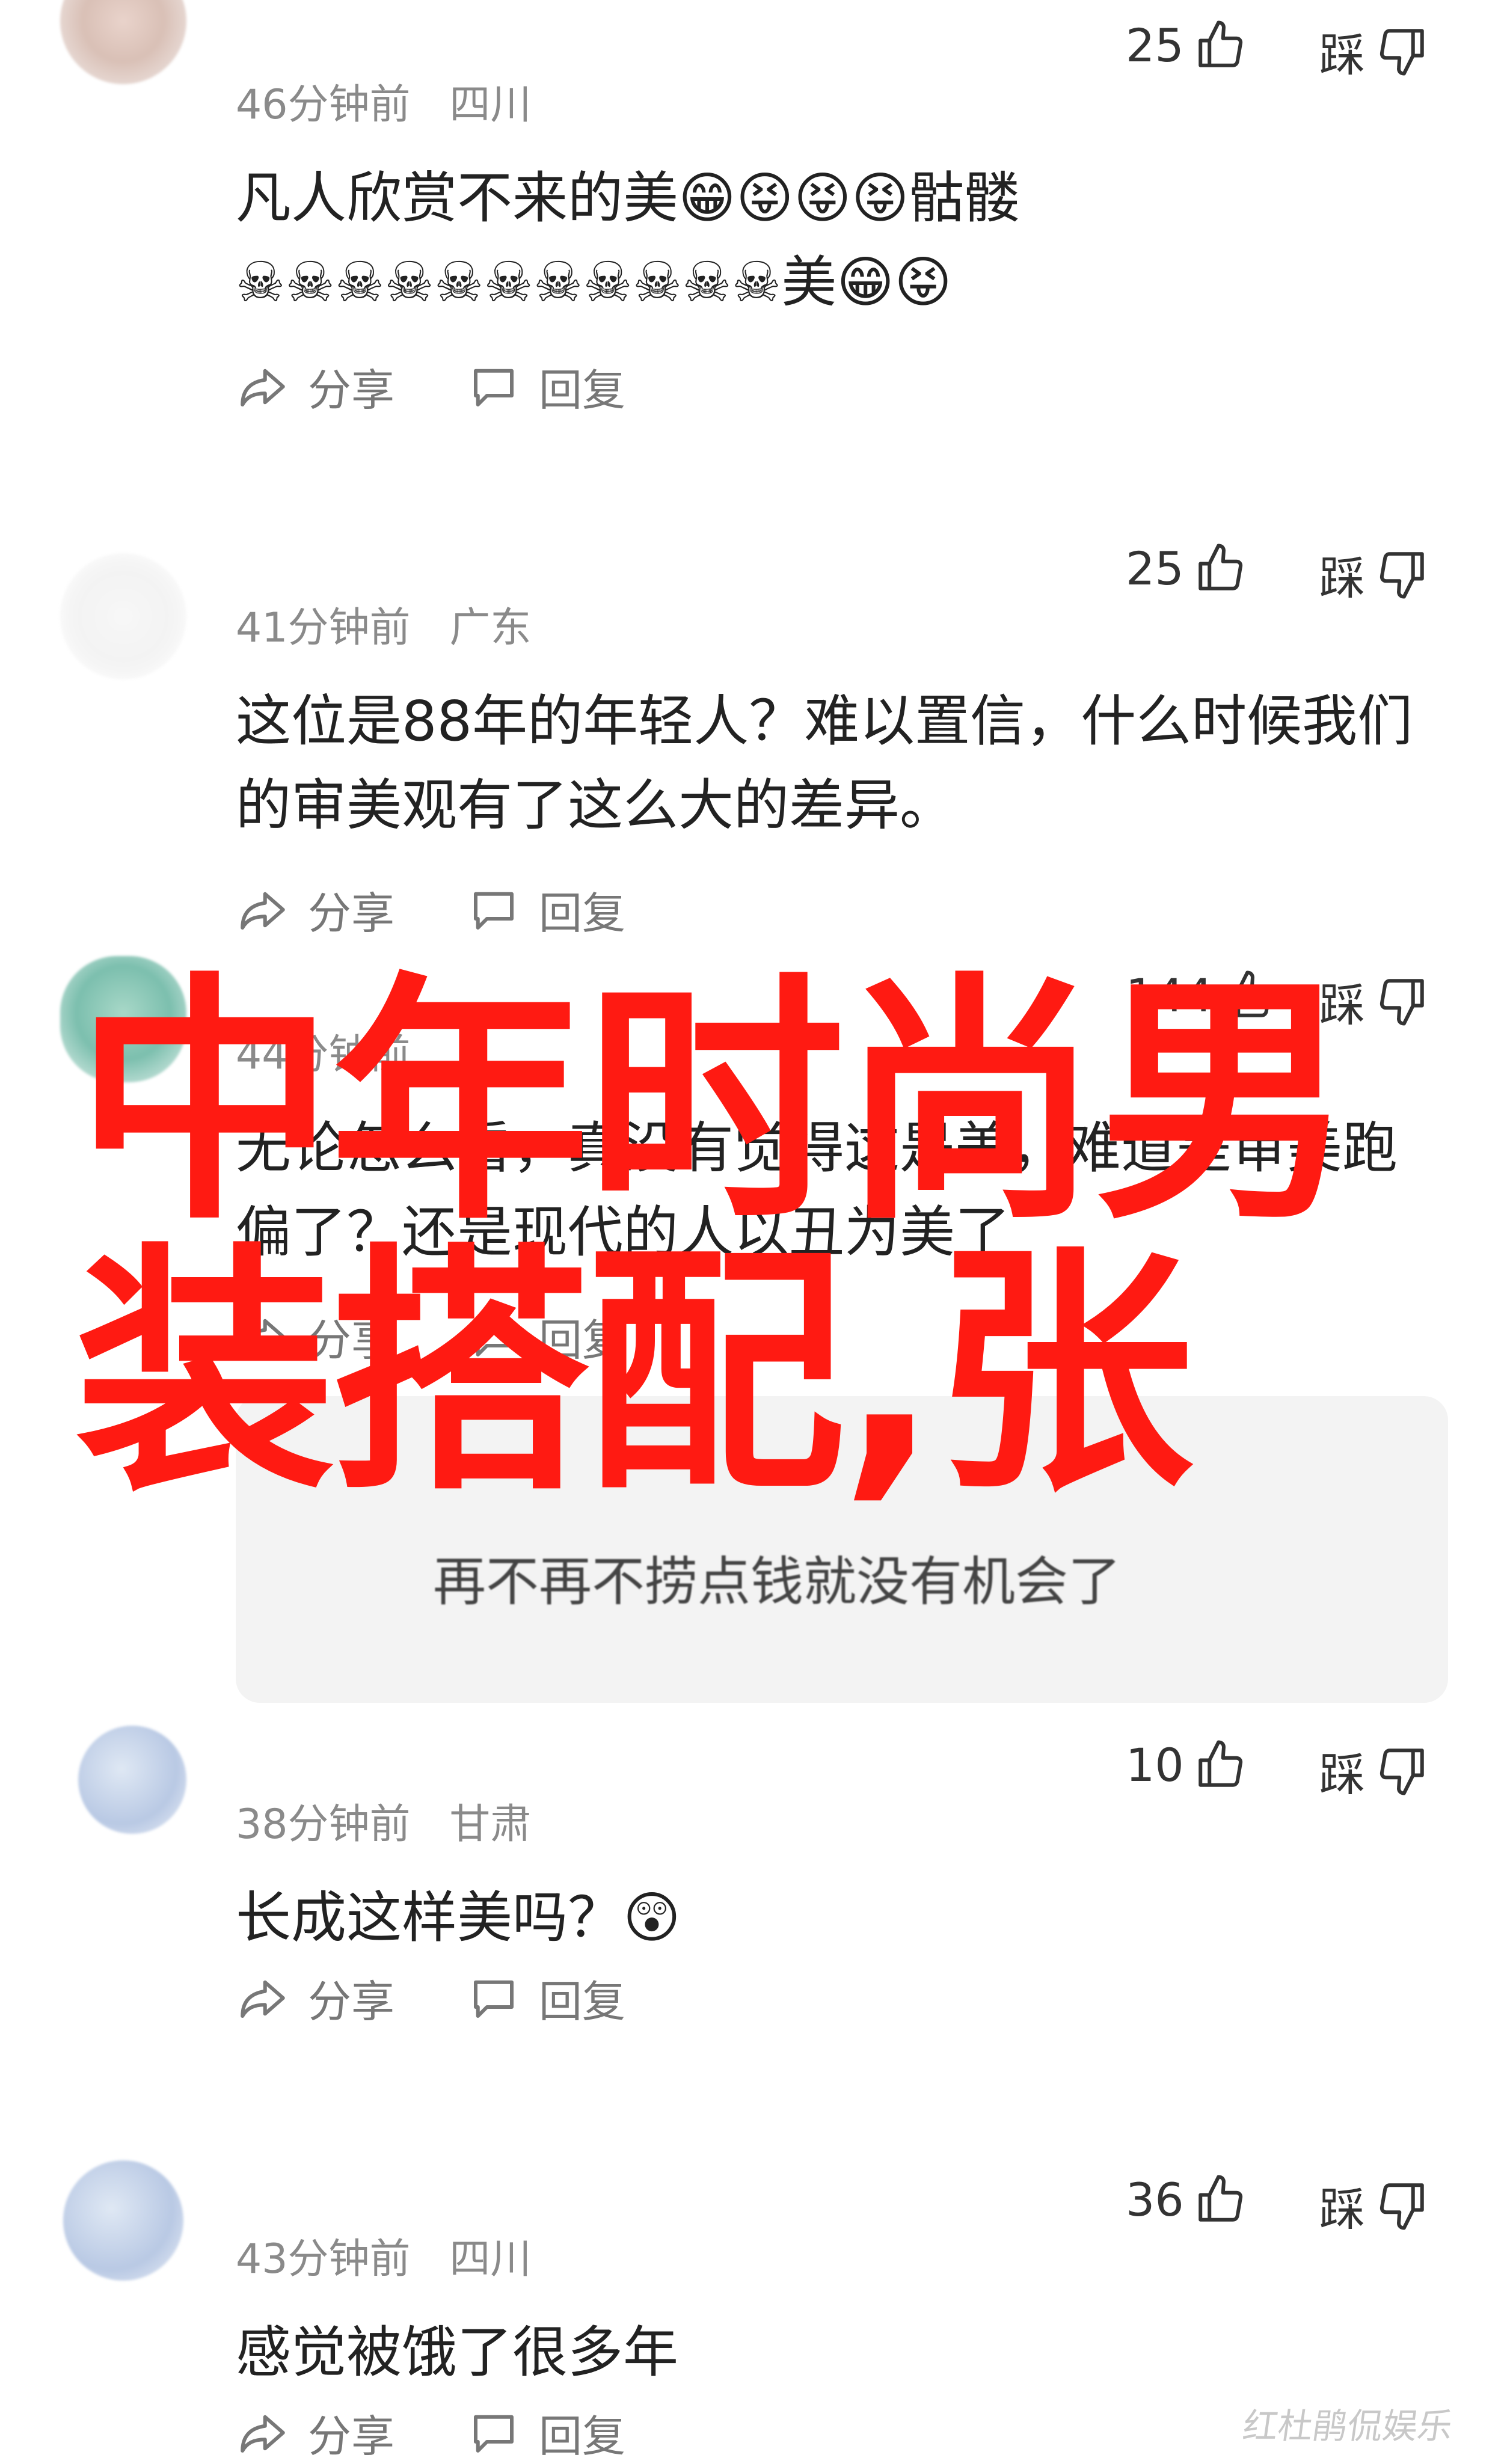 The image size is (1510, 2464). I want to click on comment-meta: 43分钟前 四川, so click(383, 2255).